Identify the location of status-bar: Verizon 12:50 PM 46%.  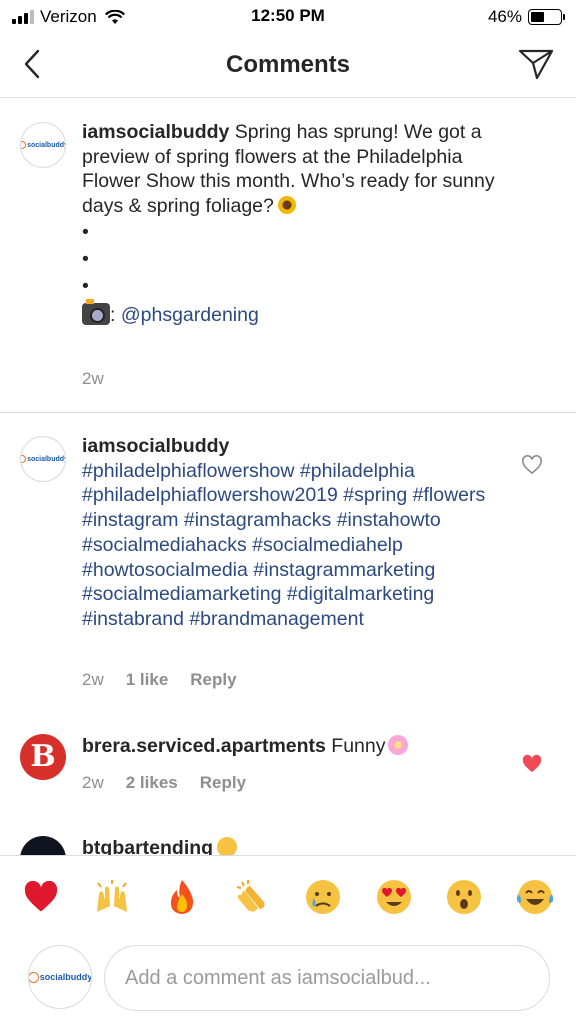
(288, 17).